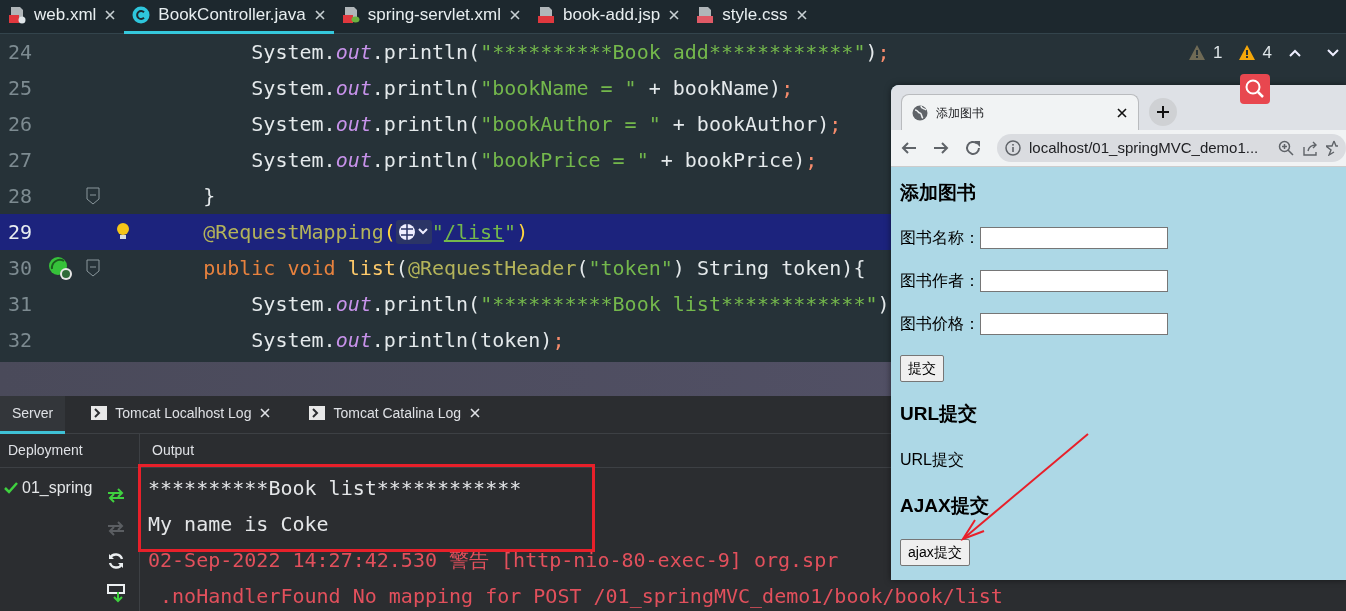 The height and width of the screenshot is (611, 1346). Describe the element at coordinates (1295, 52) in the screenshot. I see `chevron-up-icon` at that location.